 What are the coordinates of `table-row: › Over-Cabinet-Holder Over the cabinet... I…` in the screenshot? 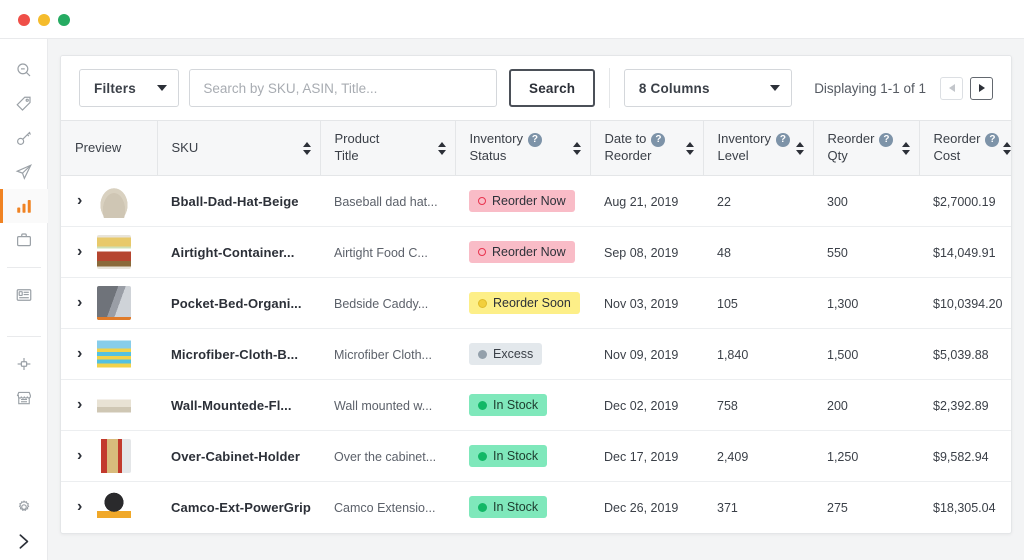 It's located at (536, 456).